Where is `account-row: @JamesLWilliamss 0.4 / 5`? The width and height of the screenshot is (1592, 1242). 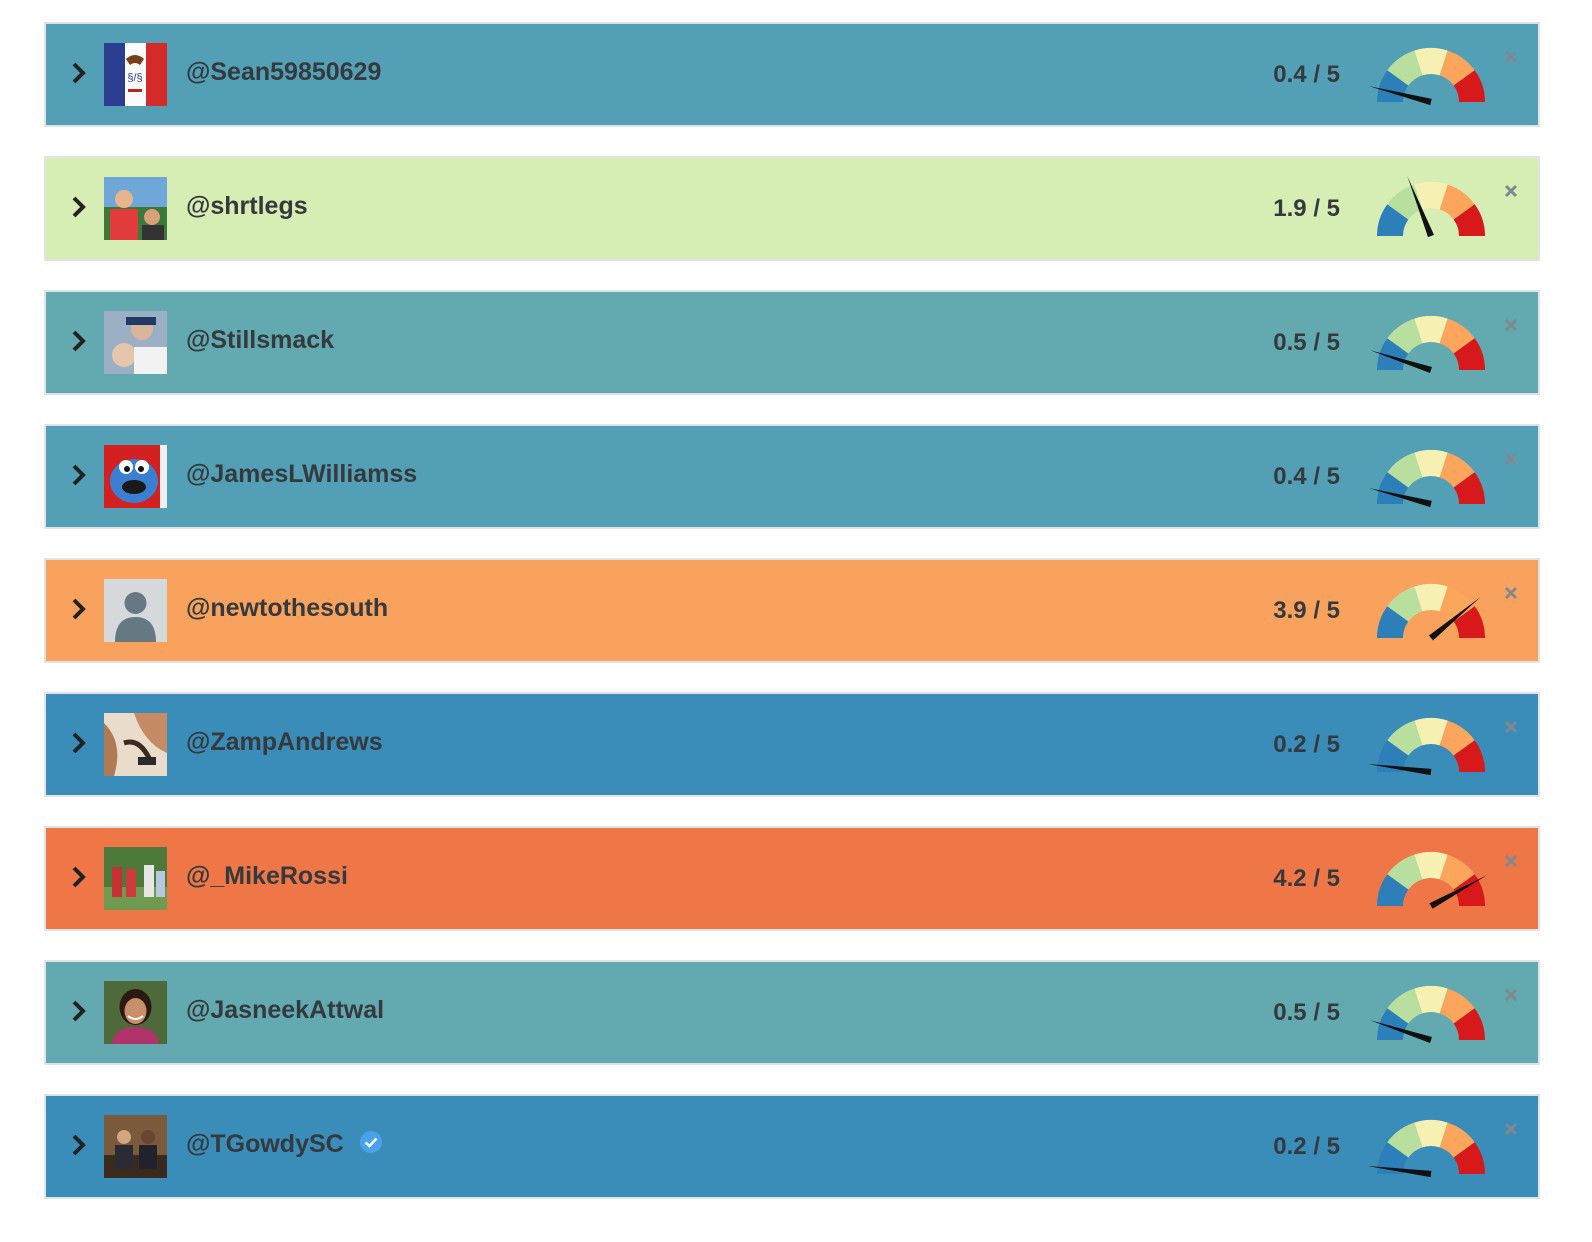 account-row: @JamesLWilliamss 0.4 / 5 is located at coordinates (792, 476).